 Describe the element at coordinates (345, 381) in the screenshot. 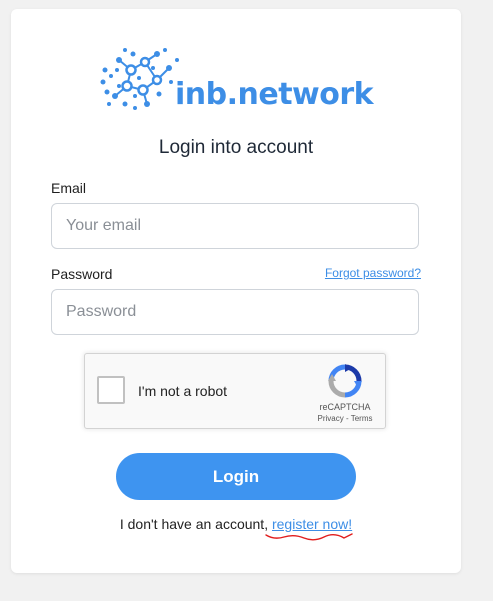

I see `recaptcha-logo-icon` at that location.